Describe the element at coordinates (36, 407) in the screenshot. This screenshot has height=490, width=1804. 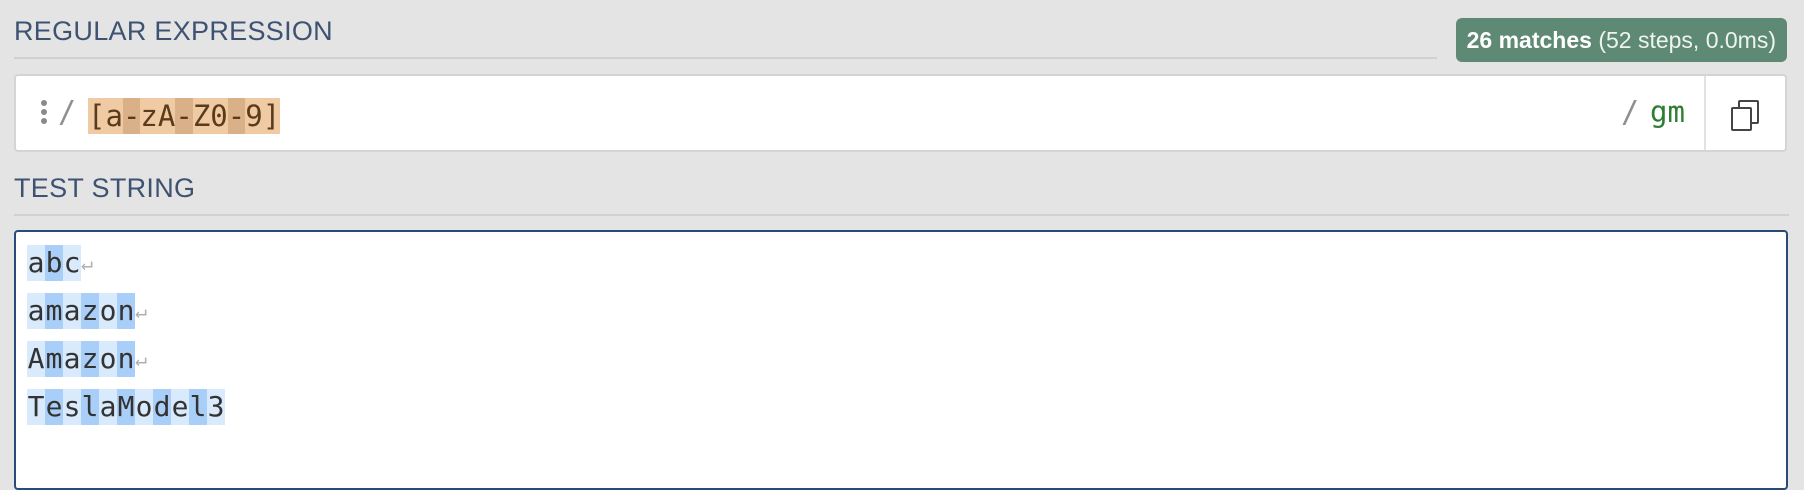
I see `match-char: T` at that location.